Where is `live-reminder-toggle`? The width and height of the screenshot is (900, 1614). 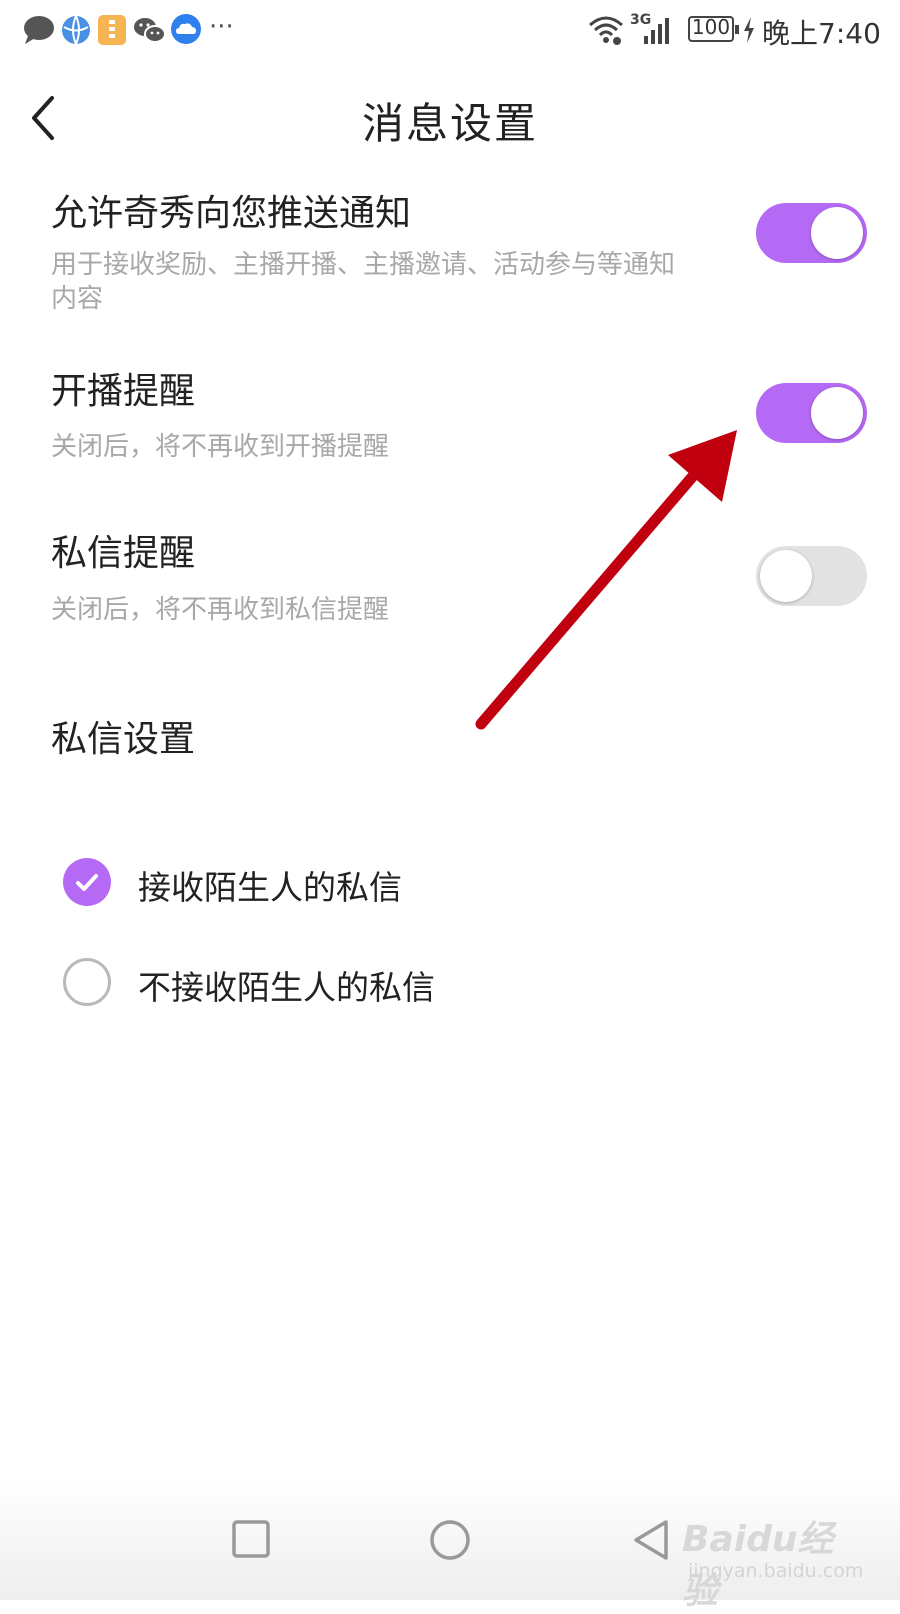
live-reminder-toggle is located at coordinates (811, 413).